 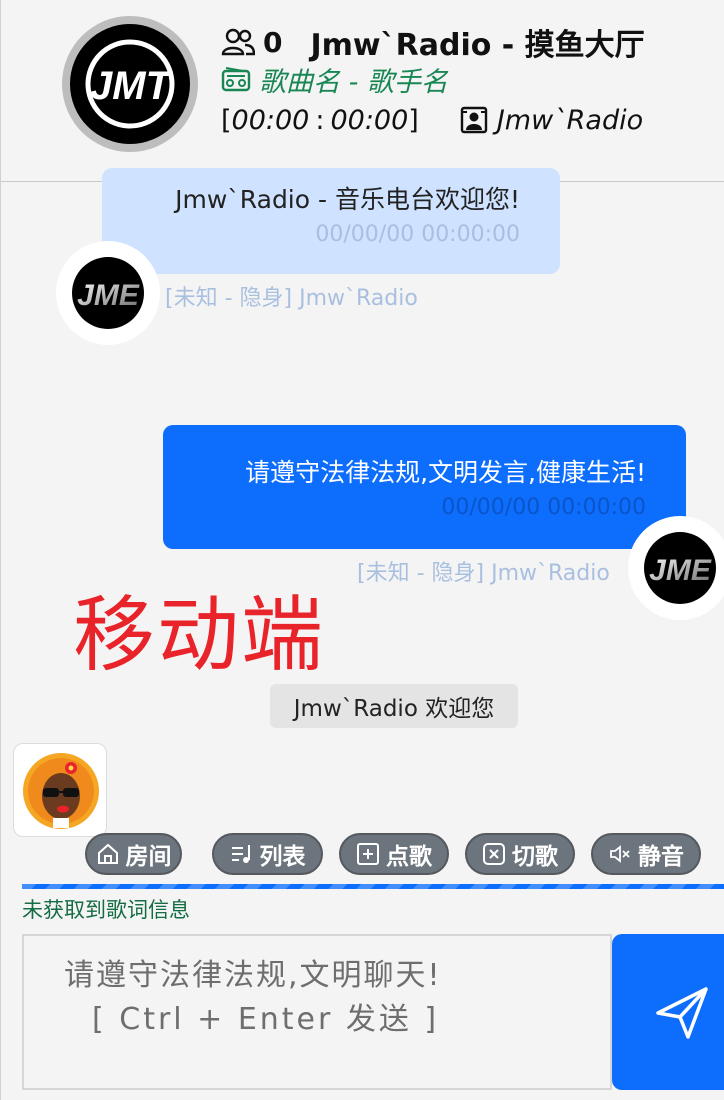 What do you see at coordinates (273, 42) in the screenshot?
I see `online-count: 0` at bounding box center [273, 42].